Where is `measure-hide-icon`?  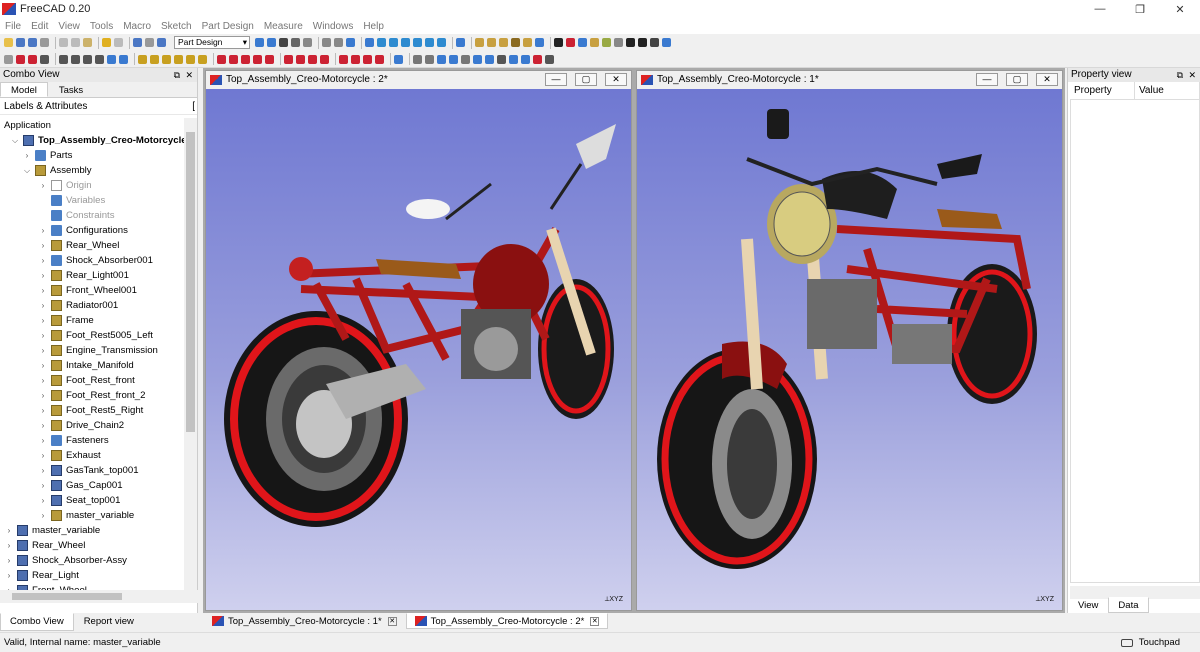
measure-hide-icon is located at coordinates (513, 59).